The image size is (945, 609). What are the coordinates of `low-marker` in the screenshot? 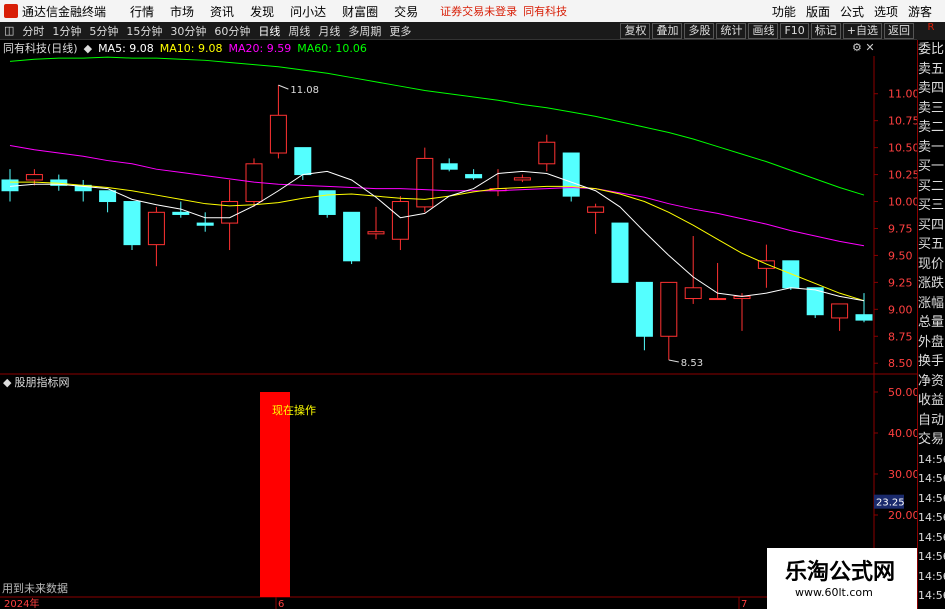 It's located at (673, 361).